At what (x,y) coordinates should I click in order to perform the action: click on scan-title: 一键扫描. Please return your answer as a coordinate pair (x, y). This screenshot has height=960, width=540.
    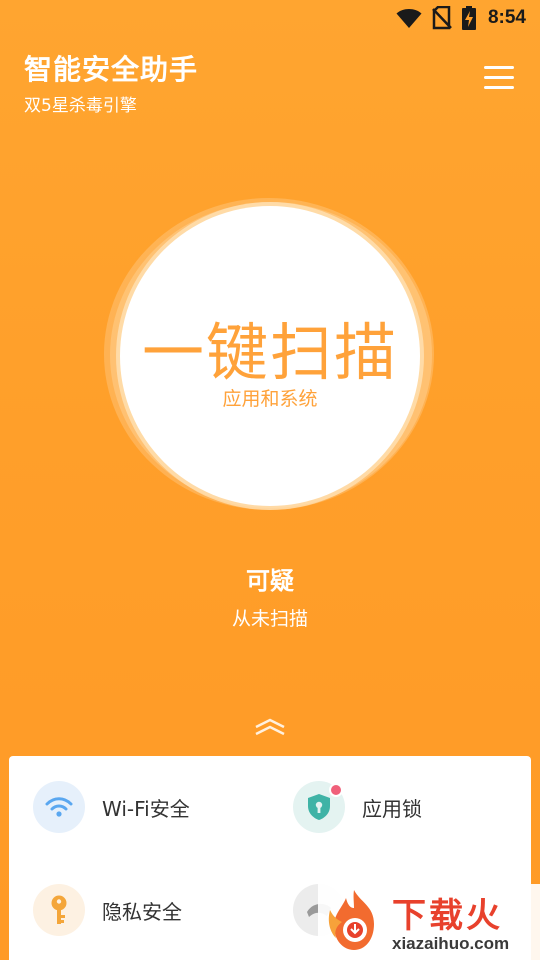
    Looking at the image, I should click on (269, 352).